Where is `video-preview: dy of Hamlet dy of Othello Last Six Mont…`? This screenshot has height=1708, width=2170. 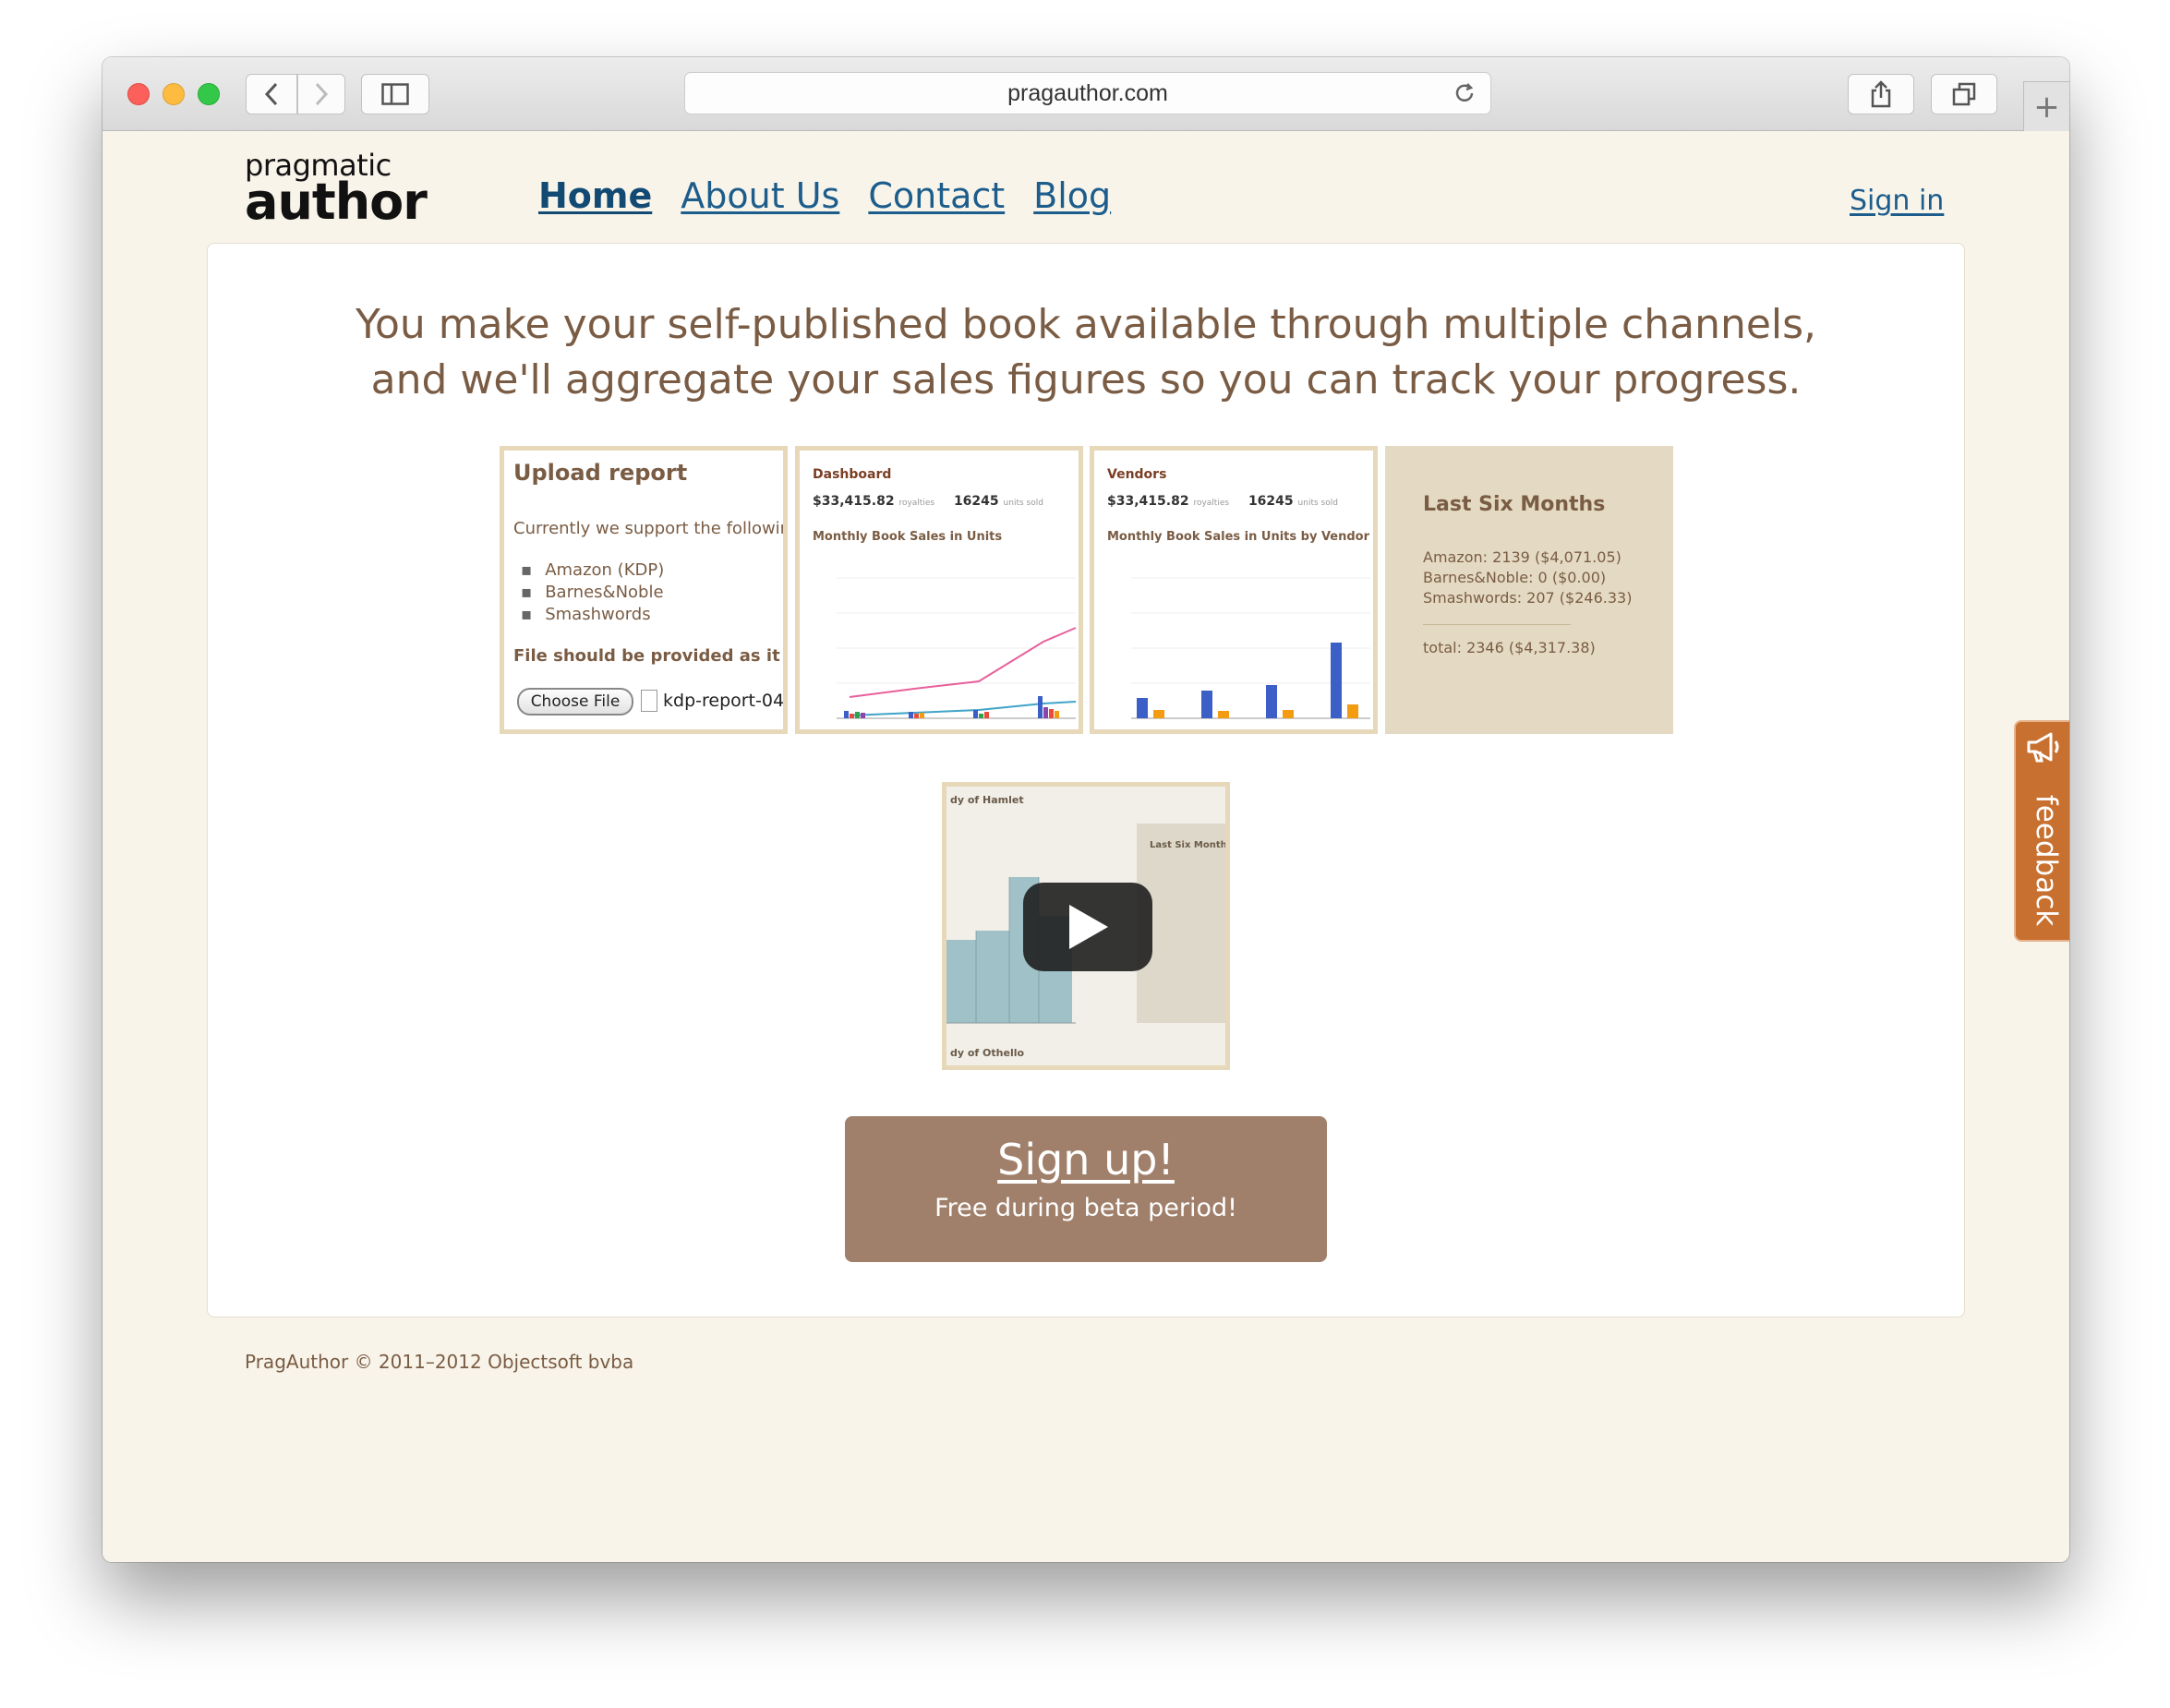
video-preview: dy of Hamlet dy of Othello Last Six Mont… is located at coordinates (1085, 926).